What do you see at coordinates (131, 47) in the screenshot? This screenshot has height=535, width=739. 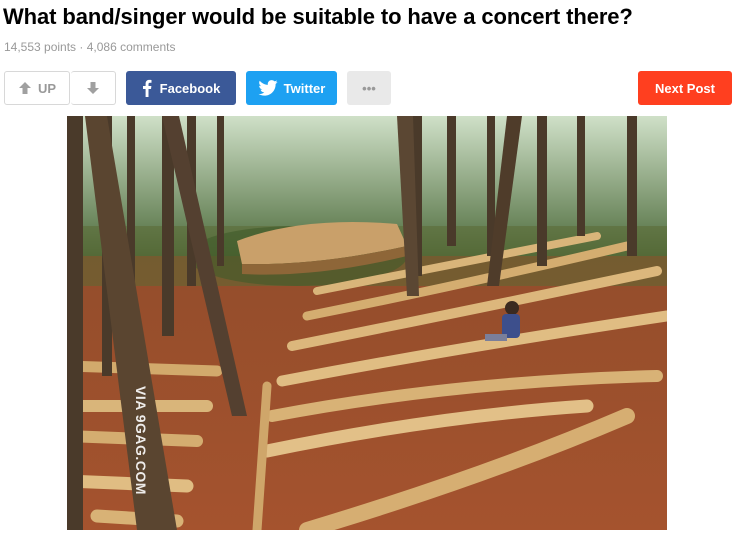 I see `comments-count: 4,086 comments` at bounding box center [131, 47].